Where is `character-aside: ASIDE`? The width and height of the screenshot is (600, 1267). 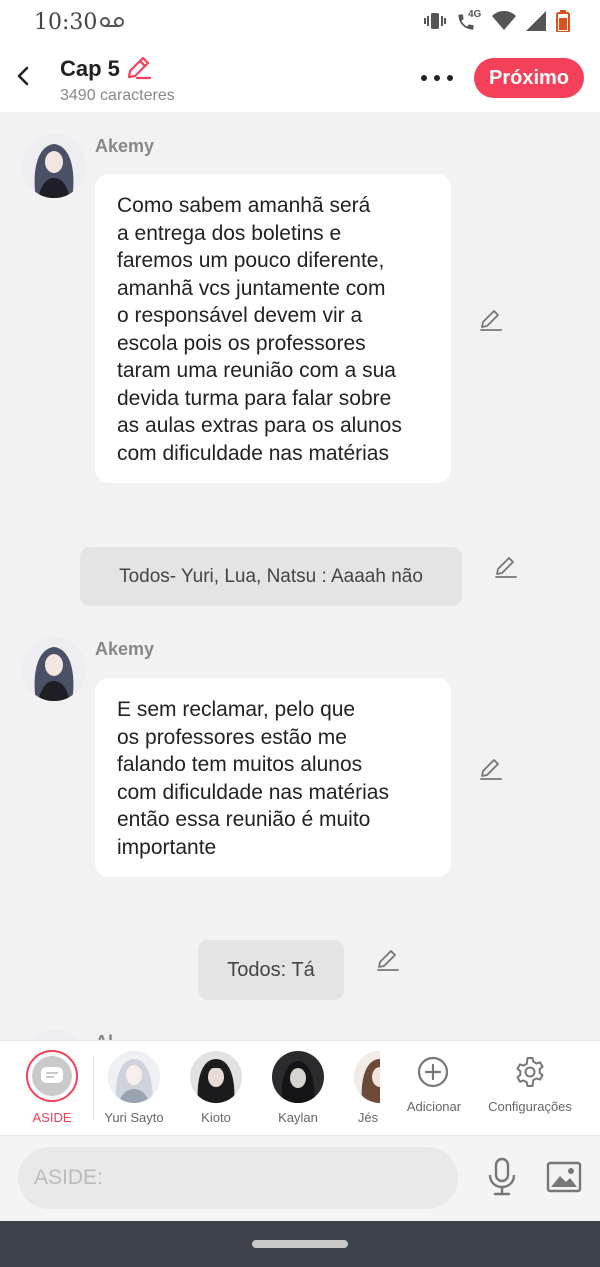
character-aside: ASIDE is located at coordinates (52, 1089).